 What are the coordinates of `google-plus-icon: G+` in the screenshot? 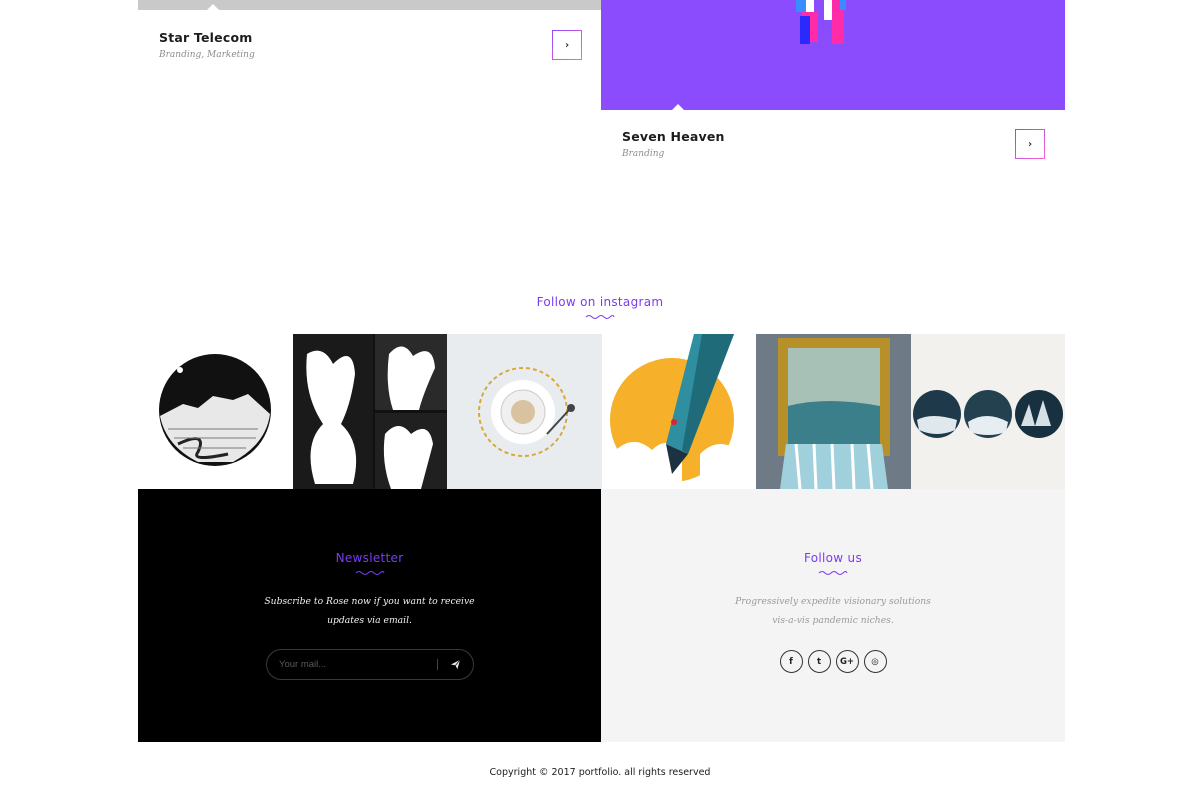 It's located at (847, 661).